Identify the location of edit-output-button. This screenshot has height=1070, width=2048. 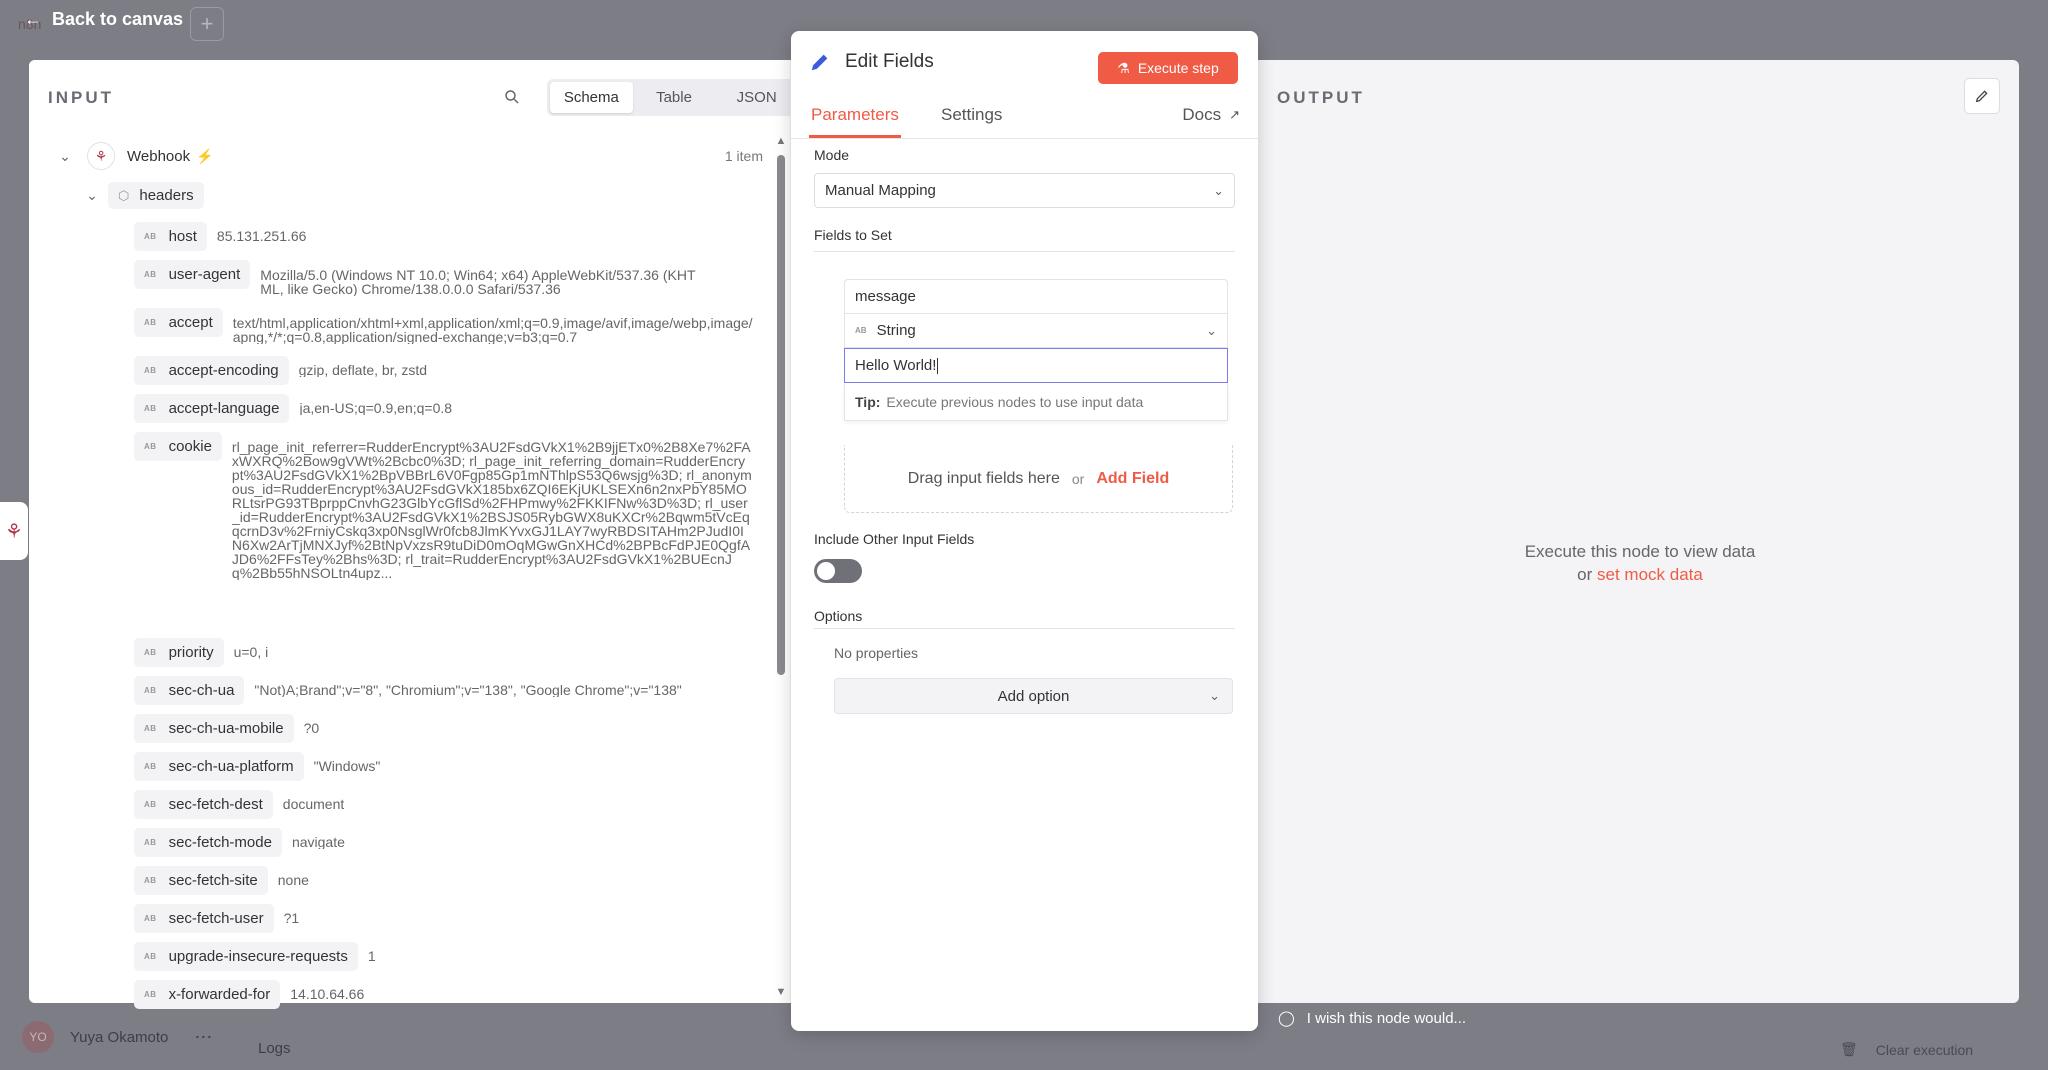
(1982, 96).